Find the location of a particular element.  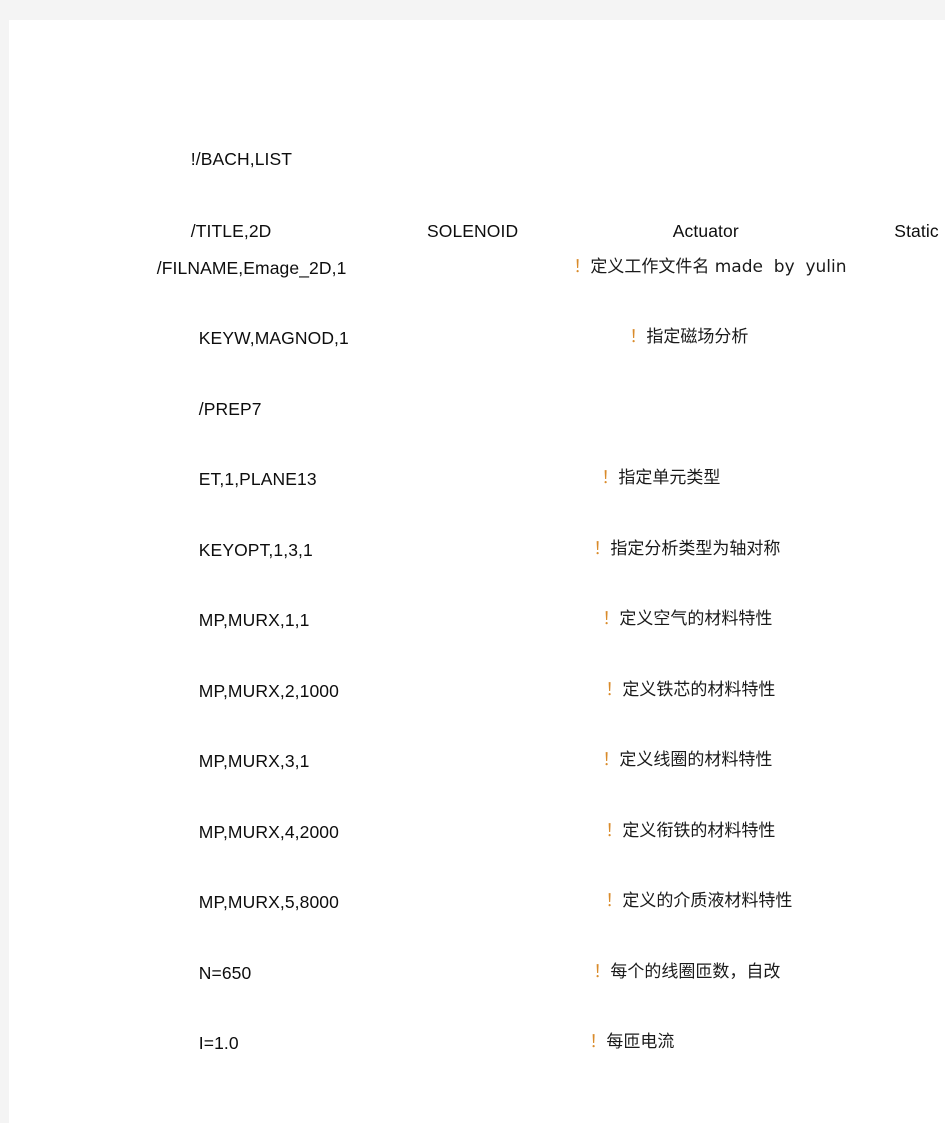

code-line-mp-4: MP,MURX,4,2000 is located at coordinates (254, 832).